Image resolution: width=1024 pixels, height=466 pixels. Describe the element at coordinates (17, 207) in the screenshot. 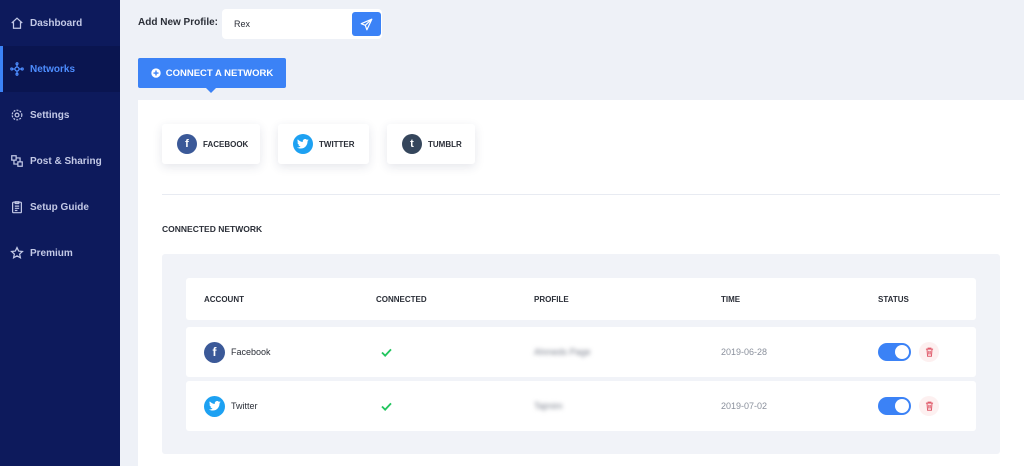

I see `clipboard-icon` at that location.